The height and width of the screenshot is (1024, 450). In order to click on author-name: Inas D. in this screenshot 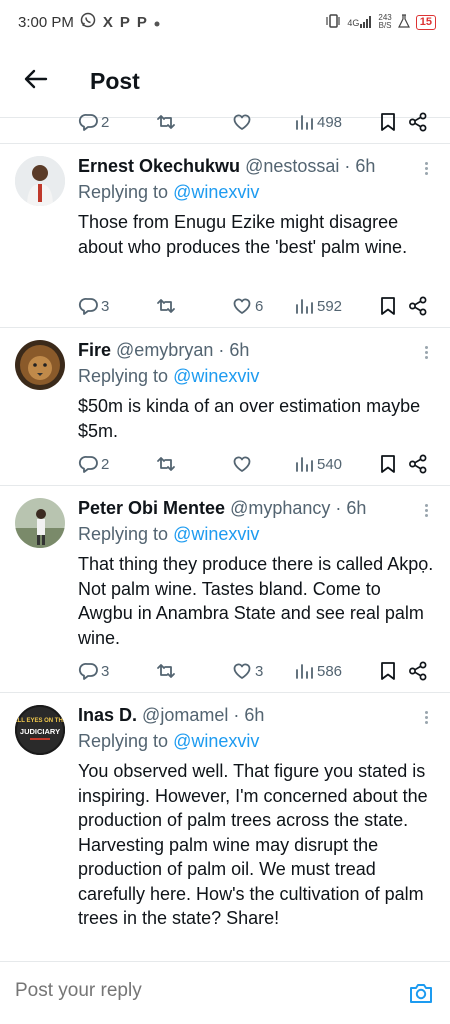, I will do `click(107, 715)`.